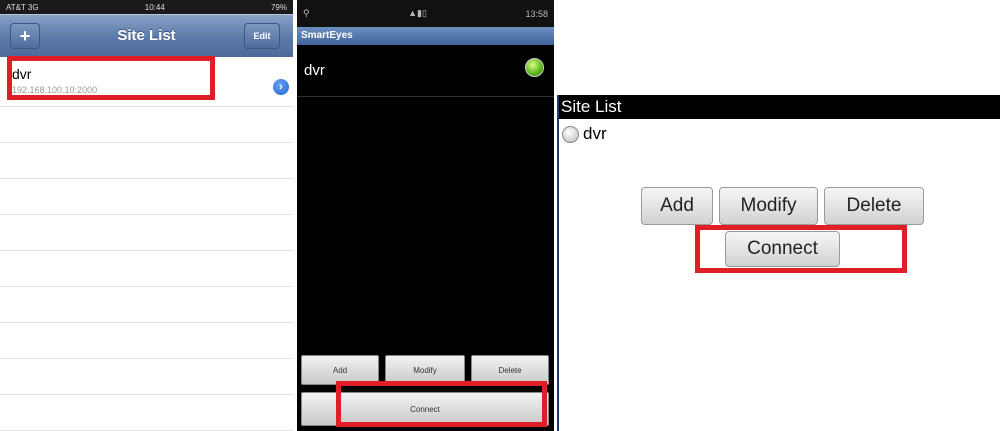  I want to click on ios-status-bar: AT&T 3G 10:44 79%, so click(146, 7).